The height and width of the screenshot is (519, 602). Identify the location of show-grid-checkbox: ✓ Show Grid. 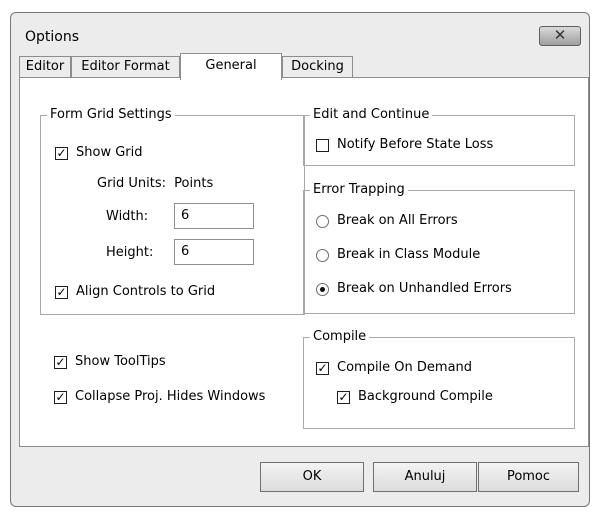
(99, 153).